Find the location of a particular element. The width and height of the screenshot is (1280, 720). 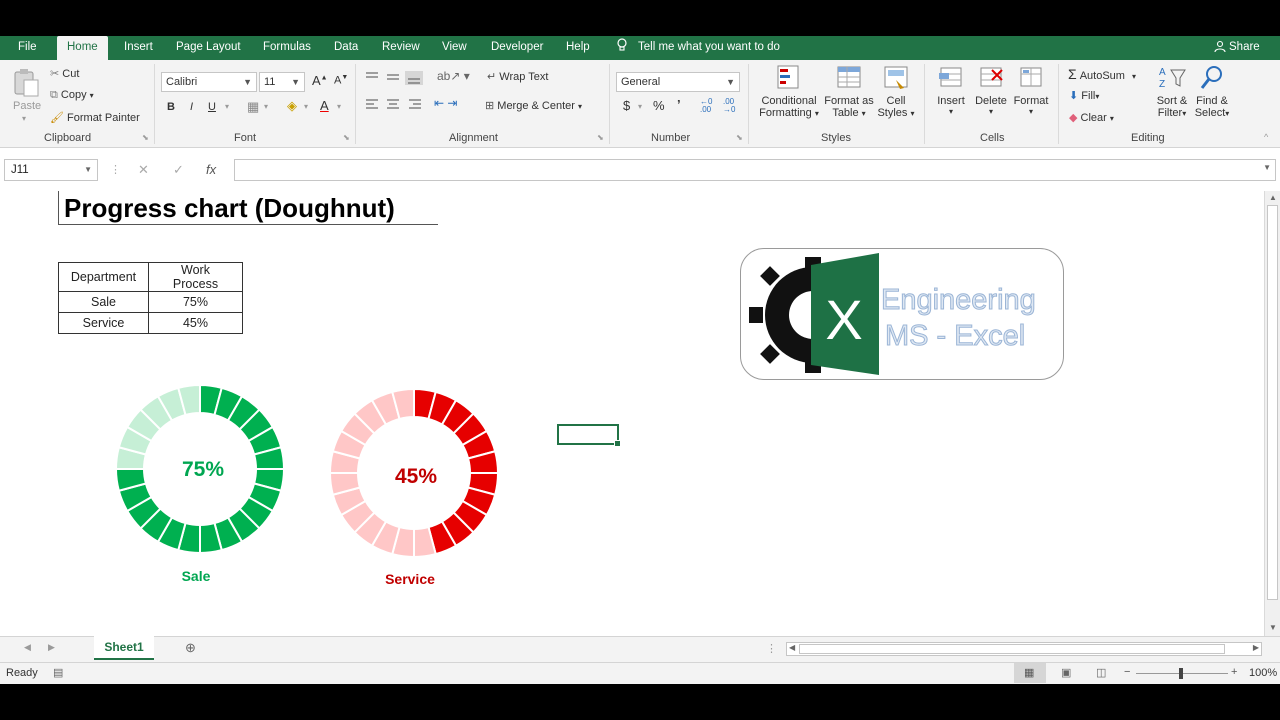

conditional-formatting-label-1: Conditional is located at coordinates (789, 101).